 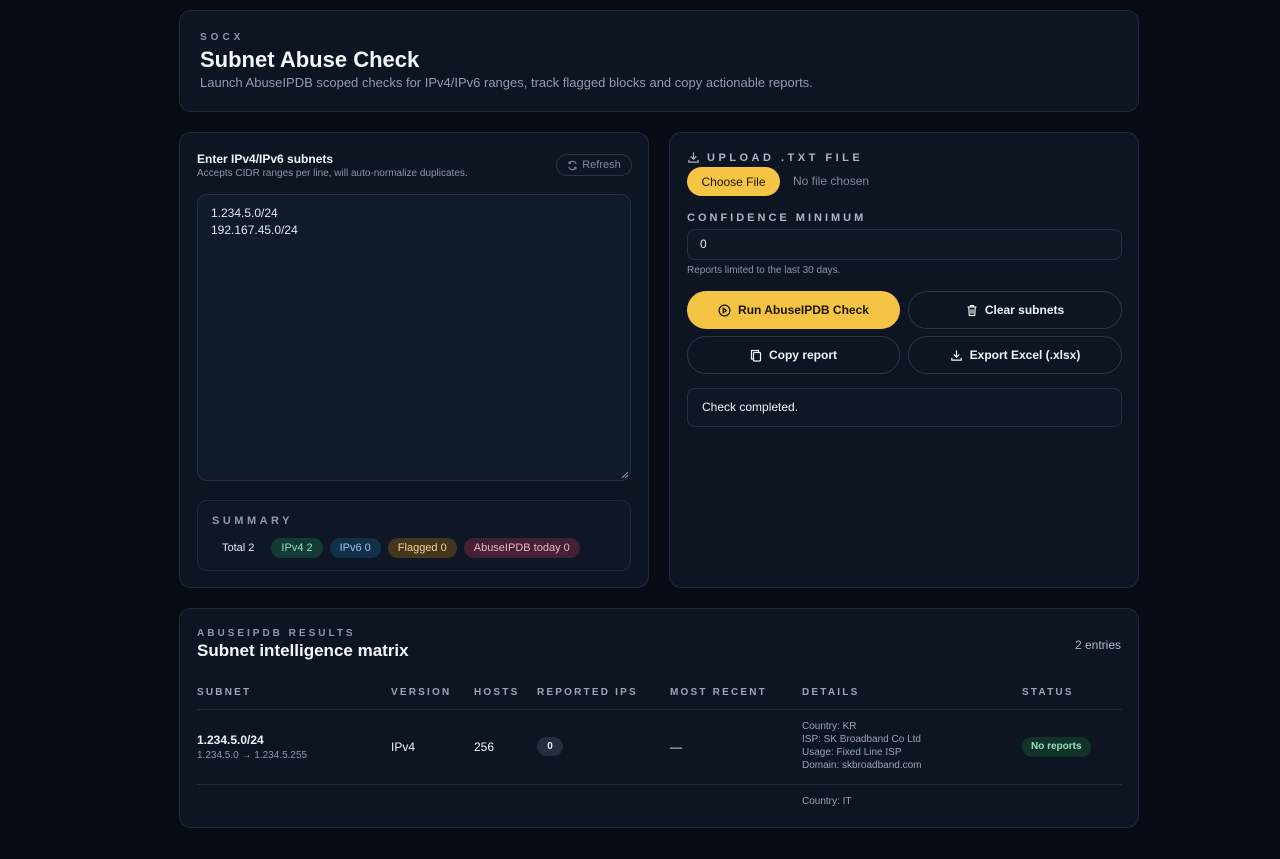 I want to click on confidence-input: 0, so click(x=904, y=244).